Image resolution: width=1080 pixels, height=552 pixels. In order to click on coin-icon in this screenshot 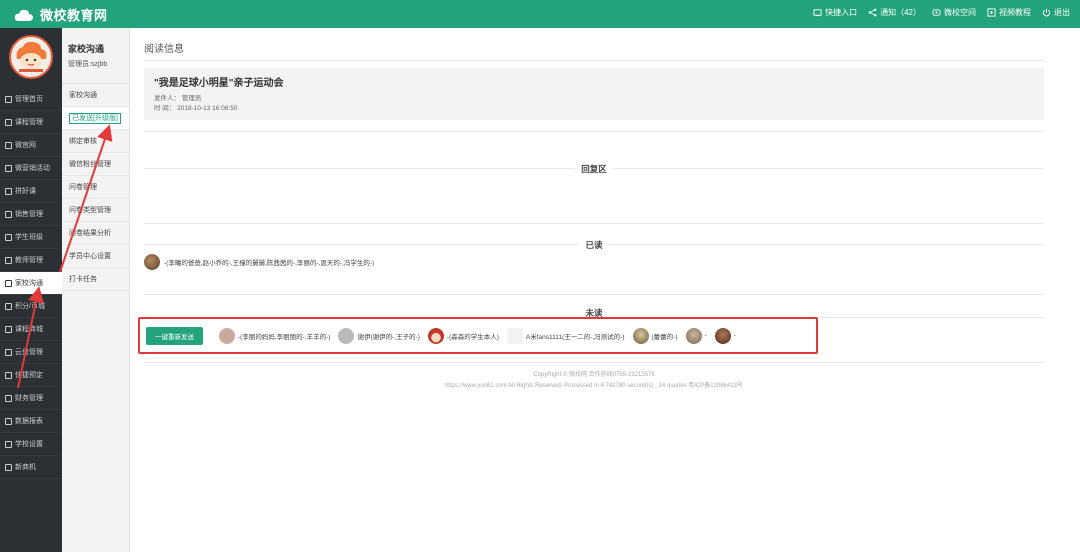, I will do `click(8, 306)`.